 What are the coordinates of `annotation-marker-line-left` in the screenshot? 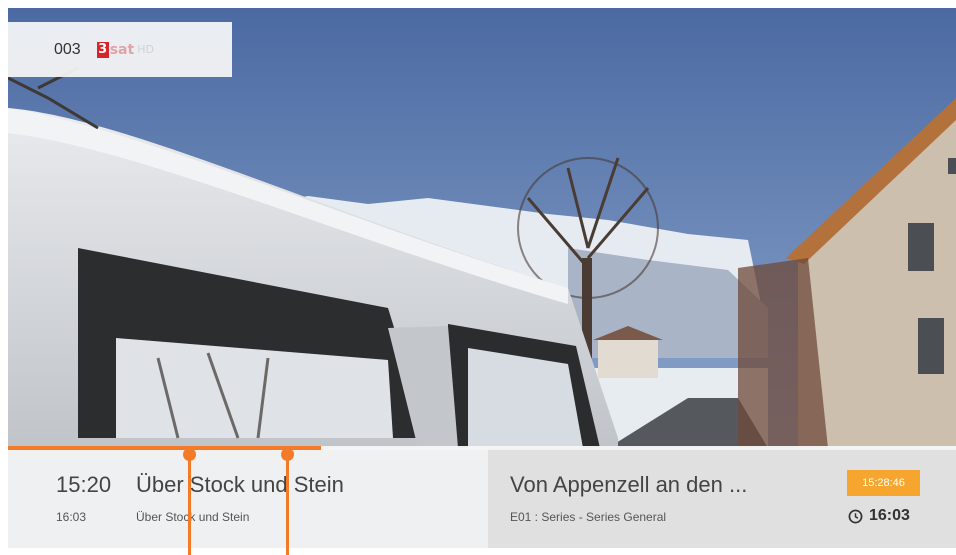 It's located at (189, 504).